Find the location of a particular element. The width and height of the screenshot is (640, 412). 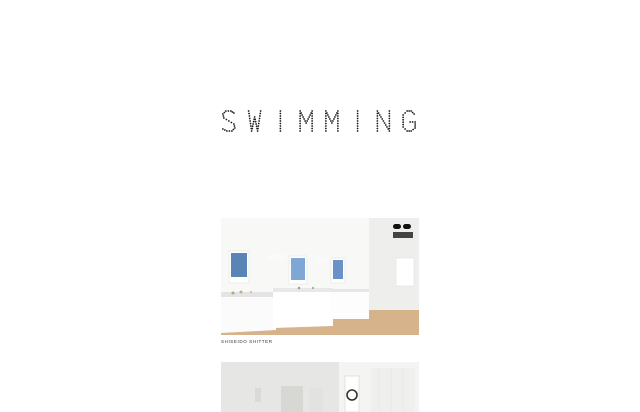

project-caption: SHISEIDO SHITTER is located at coordinates (320, 341).